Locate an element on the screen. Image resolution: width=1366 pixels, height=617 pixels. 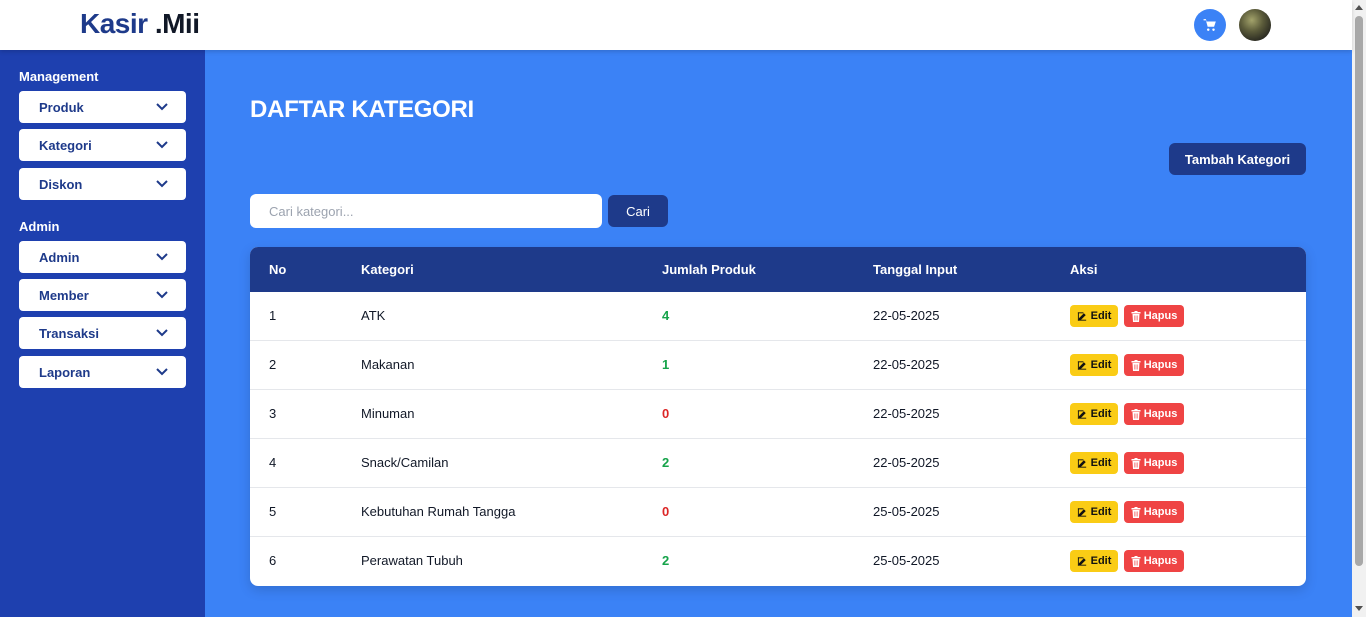
column-header-jumlah: Jumlah Produk is located at coordinates (709, 269).